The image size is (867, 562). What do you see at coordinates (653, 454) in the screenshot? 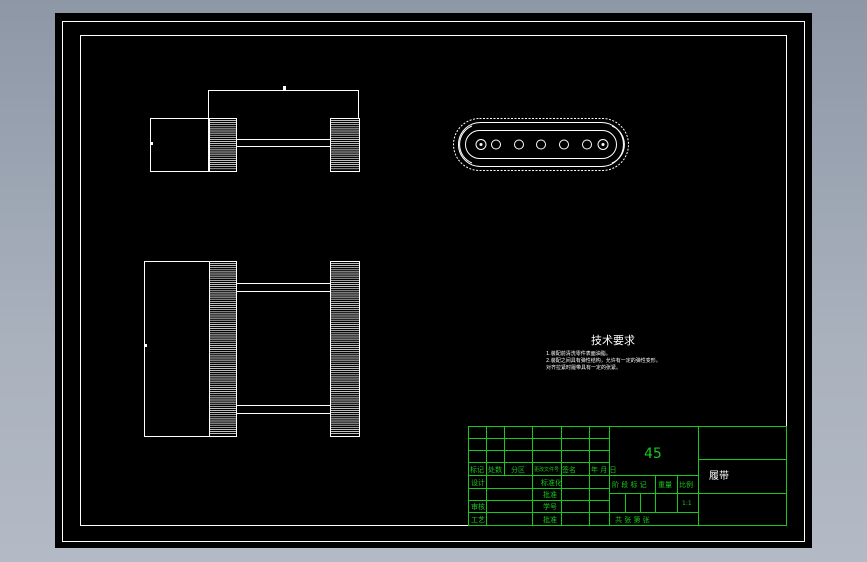
I see `material-value: 45` at bounding box center [653, 454].